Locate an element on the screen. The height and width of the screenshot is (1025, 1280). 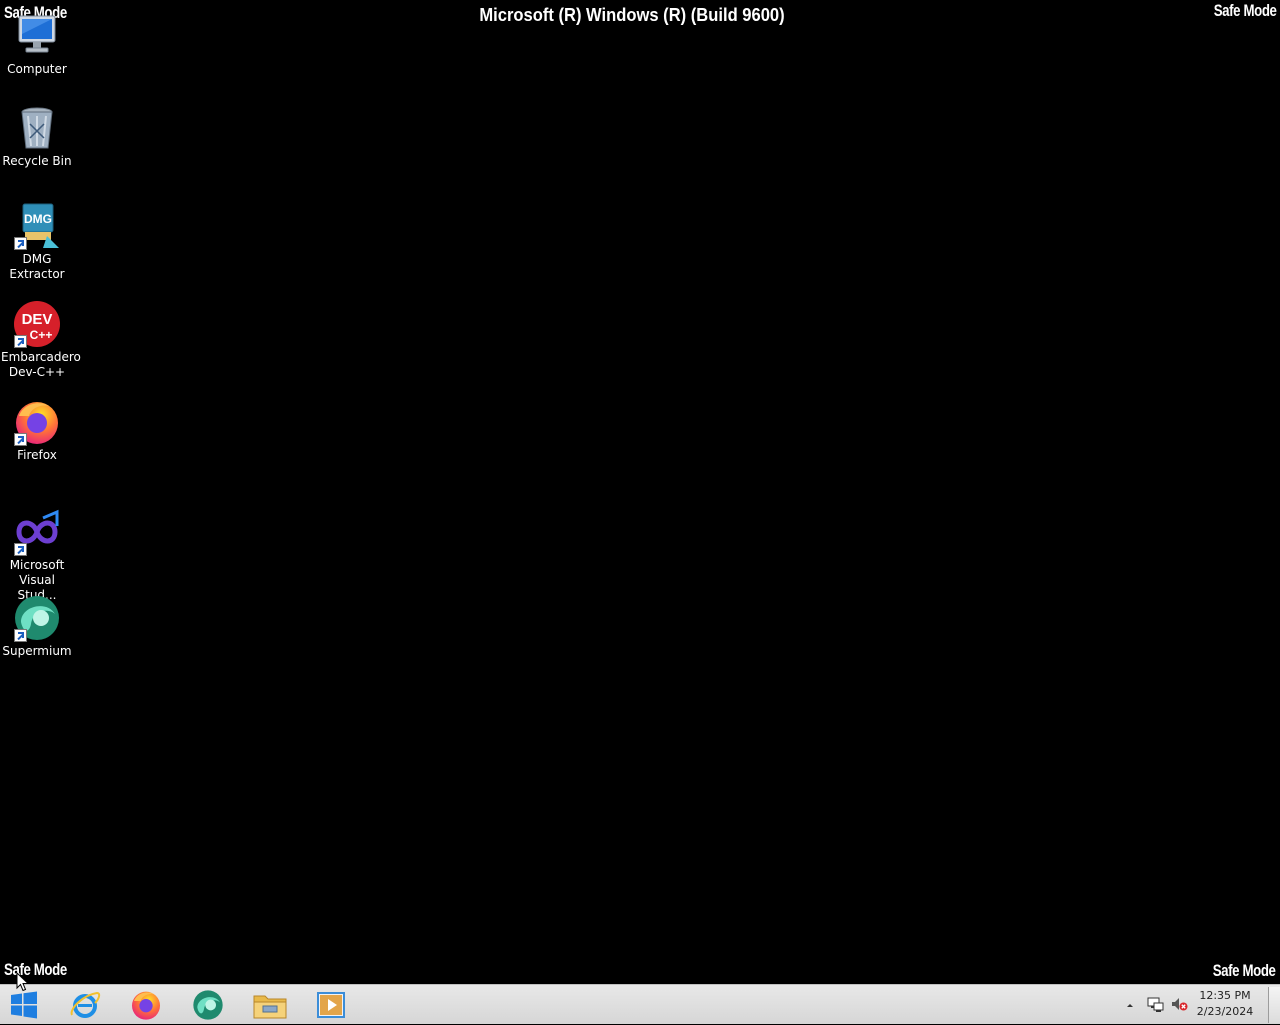
taskbar-internet-explorer is located at coordinates (85, 1005).